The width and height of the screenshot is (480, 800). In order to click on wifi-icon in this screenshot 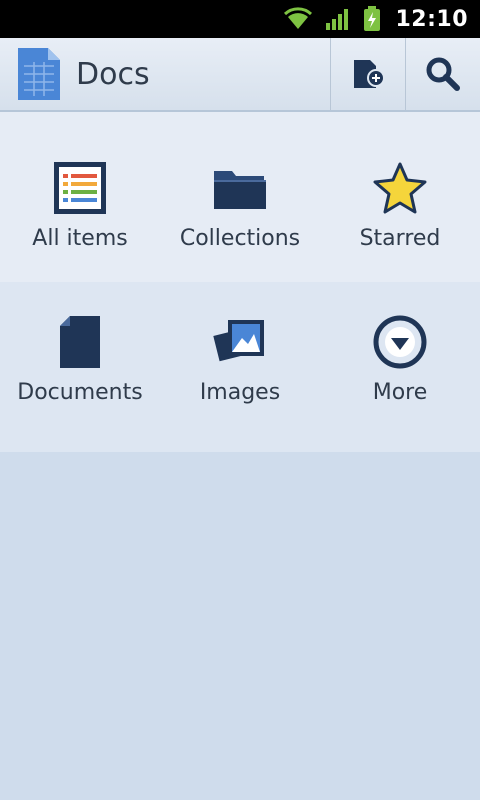, I will do `click(298, 19)`.